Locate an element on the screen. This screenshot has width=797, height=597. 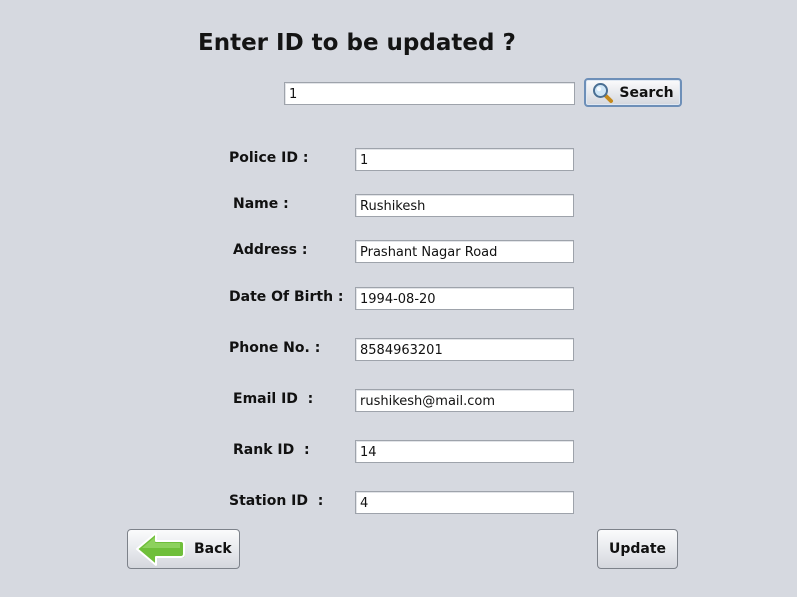
date-of-birth-label: Date Of Birth : is located at coordinates (286, 297).